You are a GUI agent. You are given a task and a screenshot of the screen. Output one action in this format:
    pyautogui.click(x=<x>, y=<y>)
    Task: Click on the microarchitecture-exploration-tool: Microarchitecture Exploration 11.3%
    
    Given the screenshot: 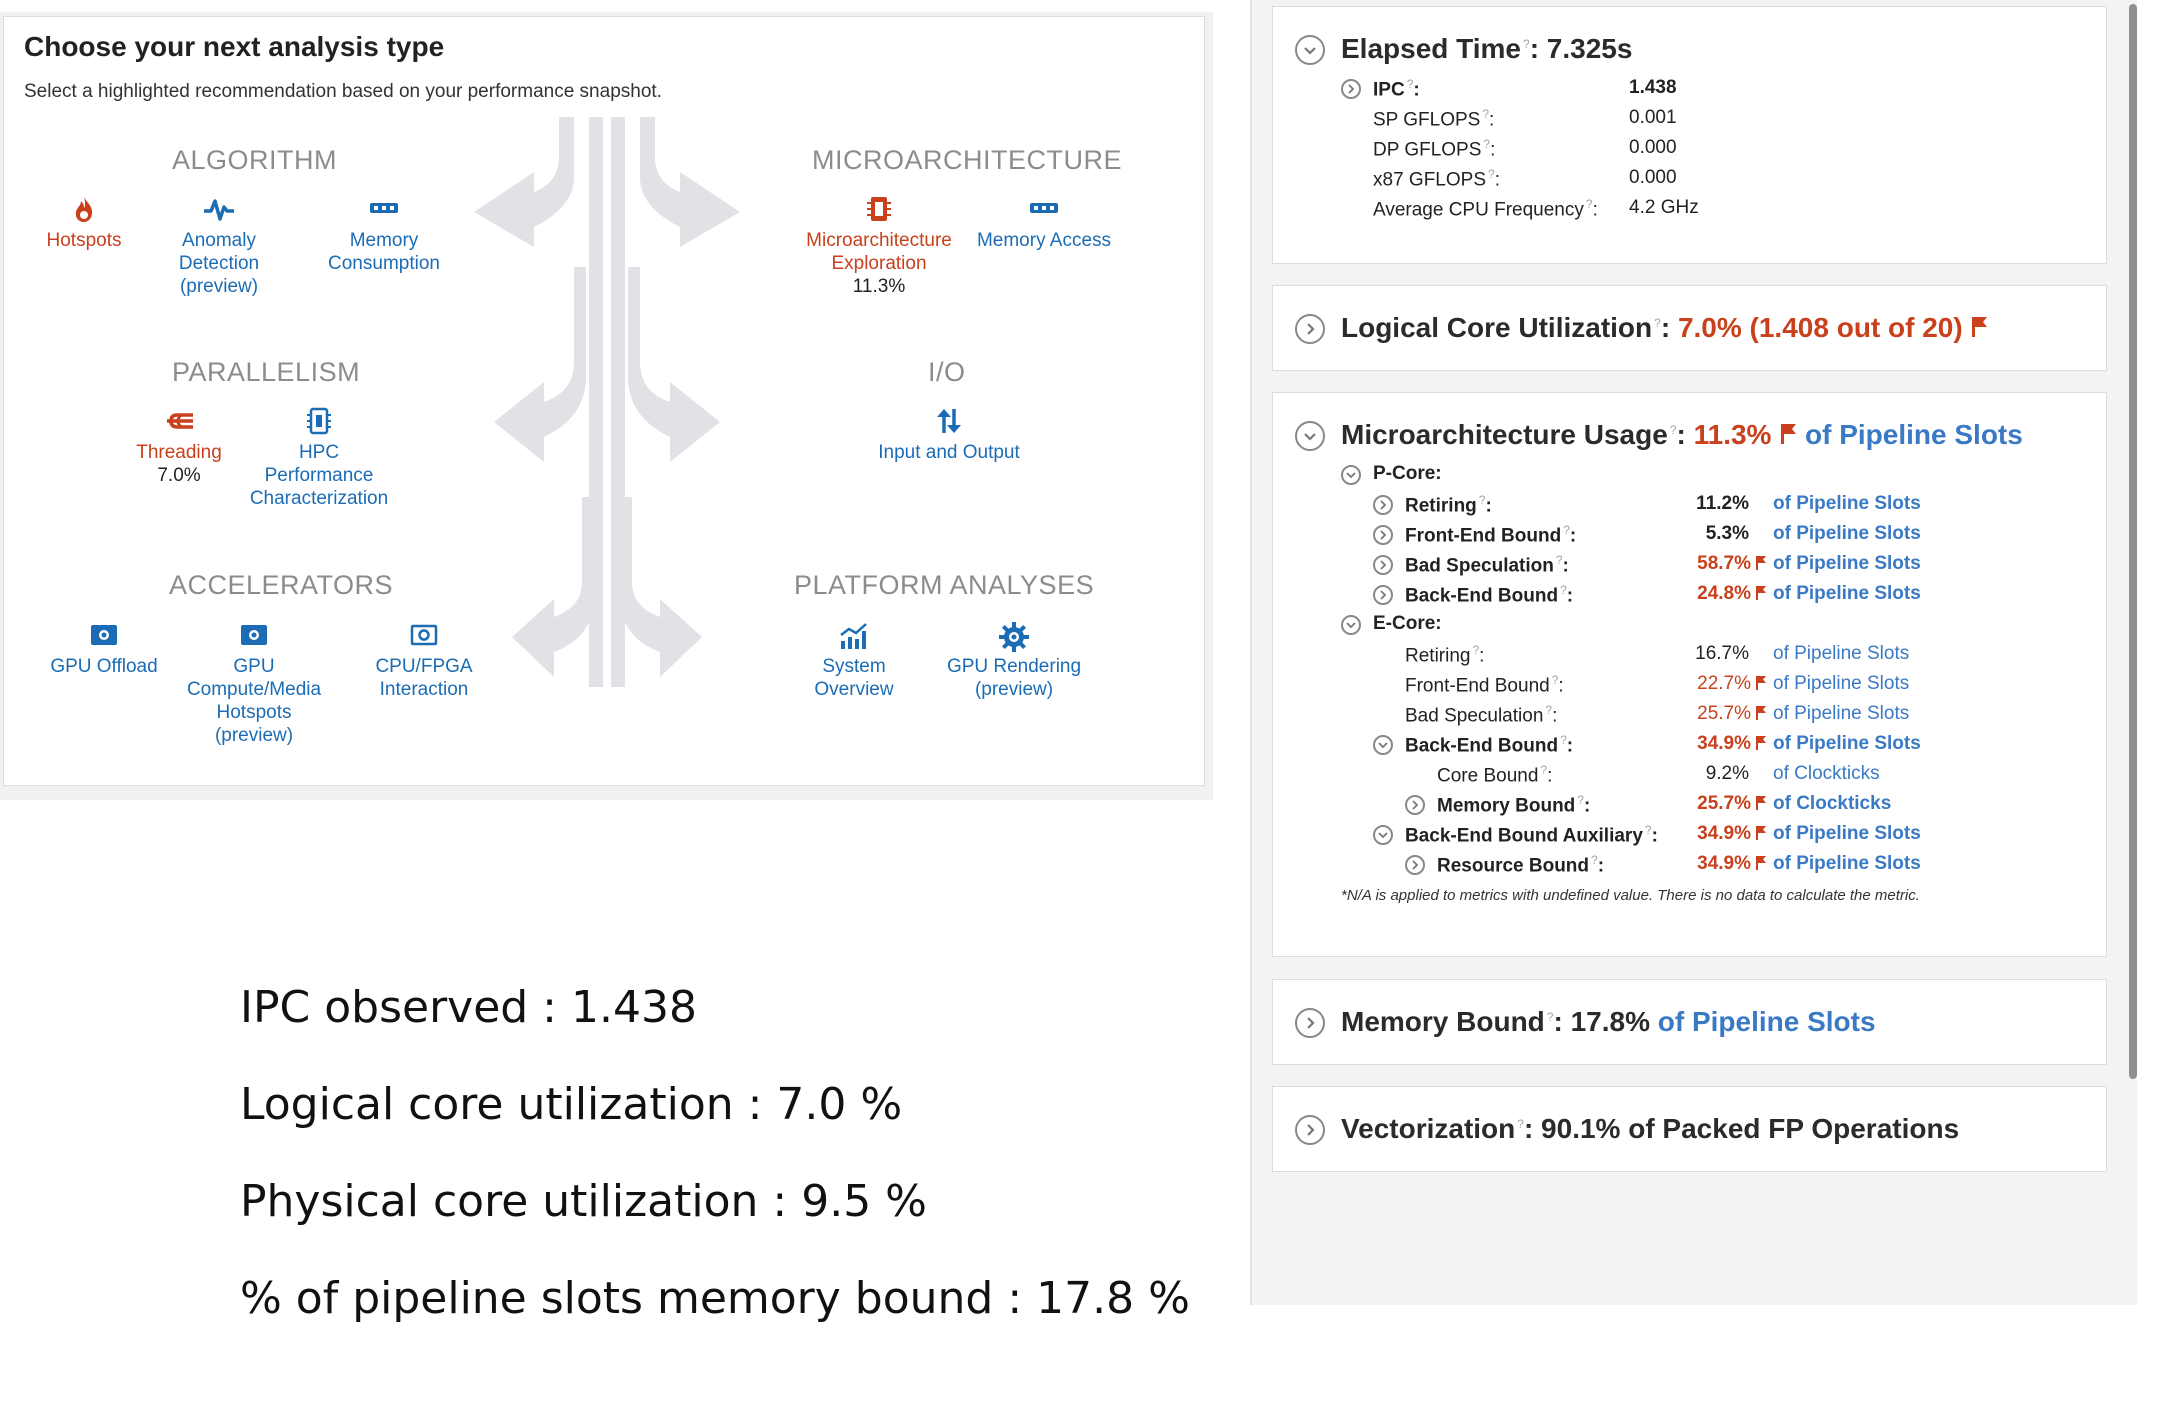 What is the action you would take?
    pyautogui.click(x=879, y=246)
    